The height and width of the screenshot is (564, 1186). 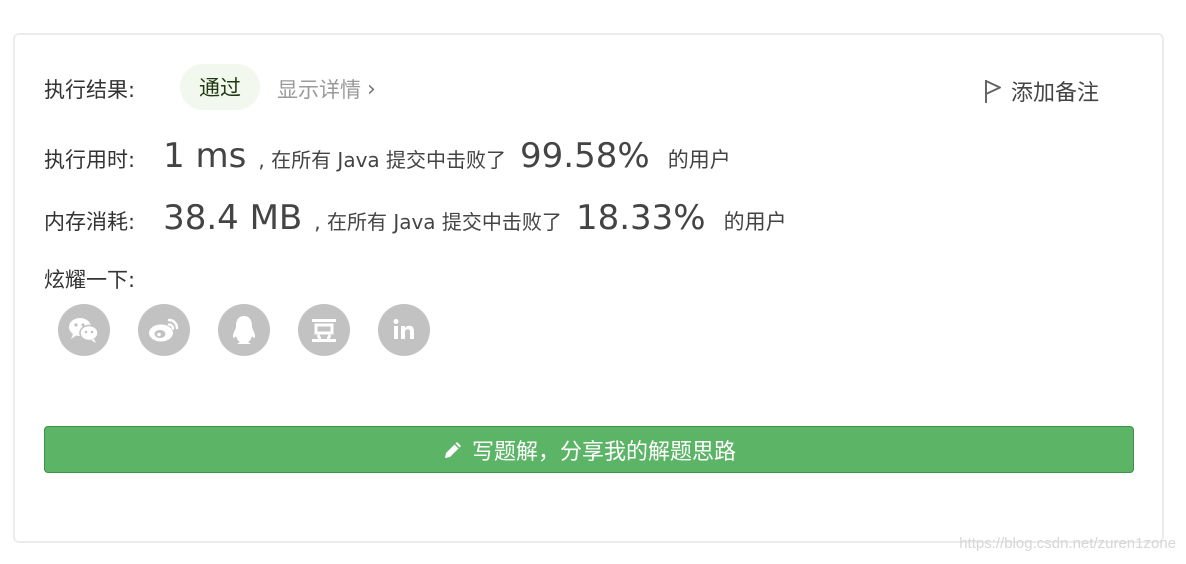 I want to click on share-wechat-button, so click(x=84, y=330).